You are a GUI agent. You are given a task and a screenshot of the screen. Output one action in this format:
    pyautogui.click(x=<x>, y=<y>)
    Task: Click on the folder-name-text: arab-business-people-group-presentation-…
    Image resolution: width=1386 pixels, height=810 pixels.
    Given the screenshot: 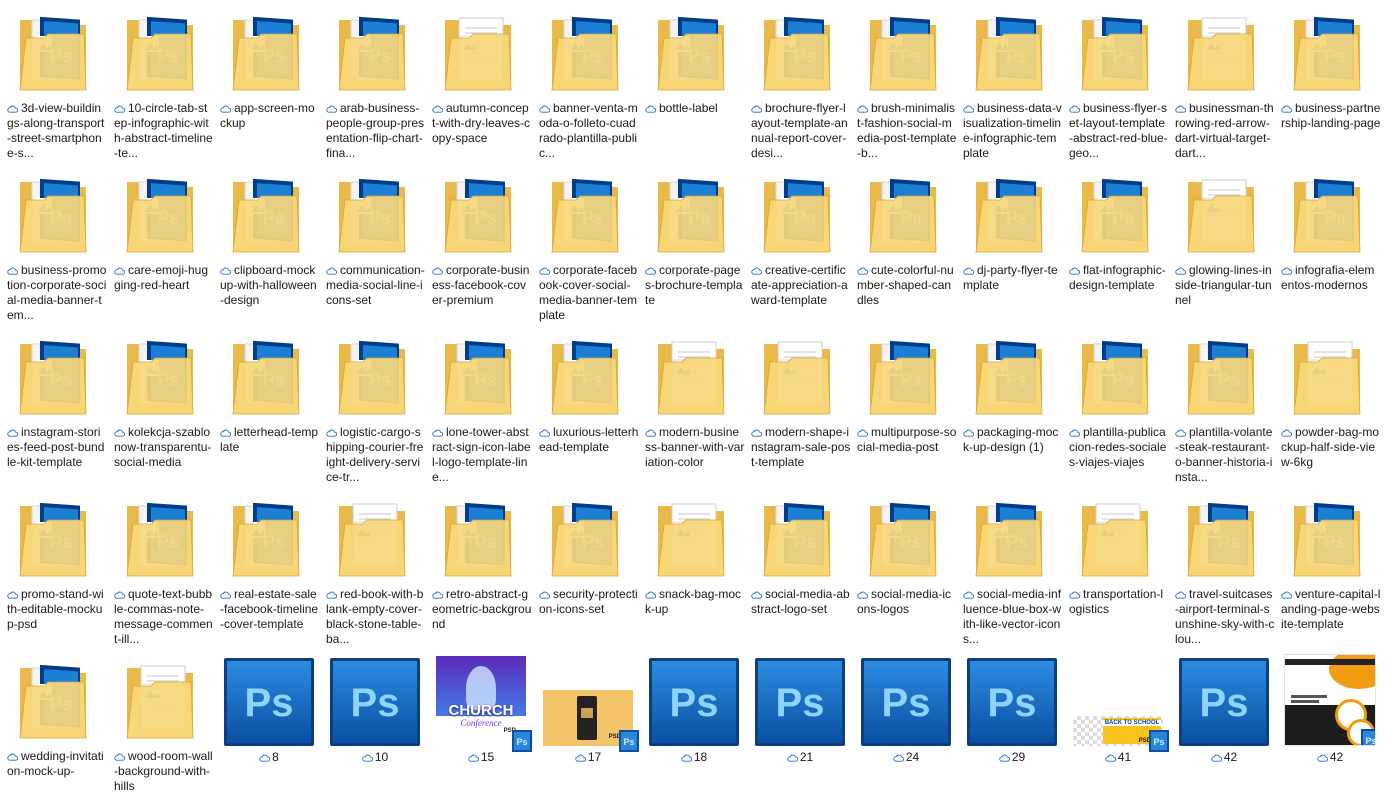 What is the action you would take?
    pyautogui.click(x=375, y=130)
    